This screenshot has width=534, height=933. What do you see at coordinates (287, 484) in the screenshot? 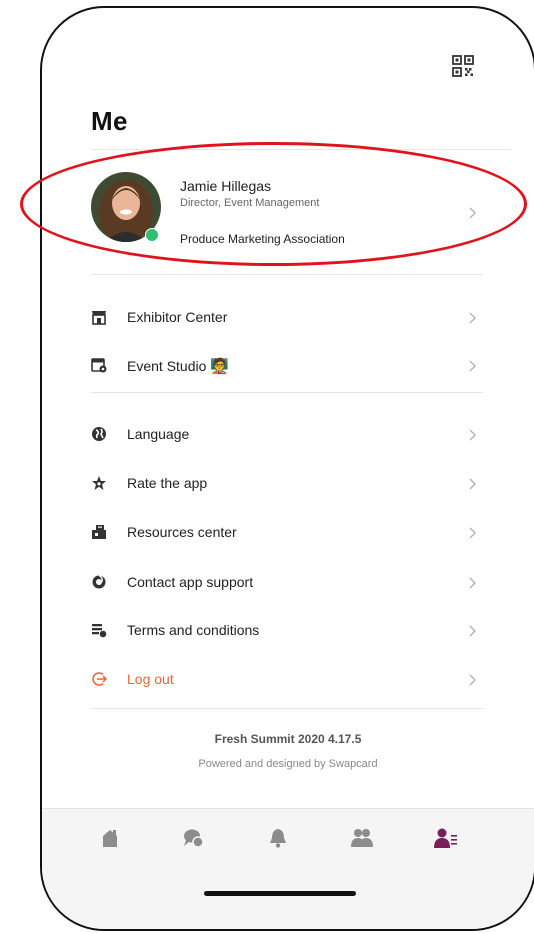
I see `menu-item-rate-the-app: Rate the app` at bounding box center [287, 484].